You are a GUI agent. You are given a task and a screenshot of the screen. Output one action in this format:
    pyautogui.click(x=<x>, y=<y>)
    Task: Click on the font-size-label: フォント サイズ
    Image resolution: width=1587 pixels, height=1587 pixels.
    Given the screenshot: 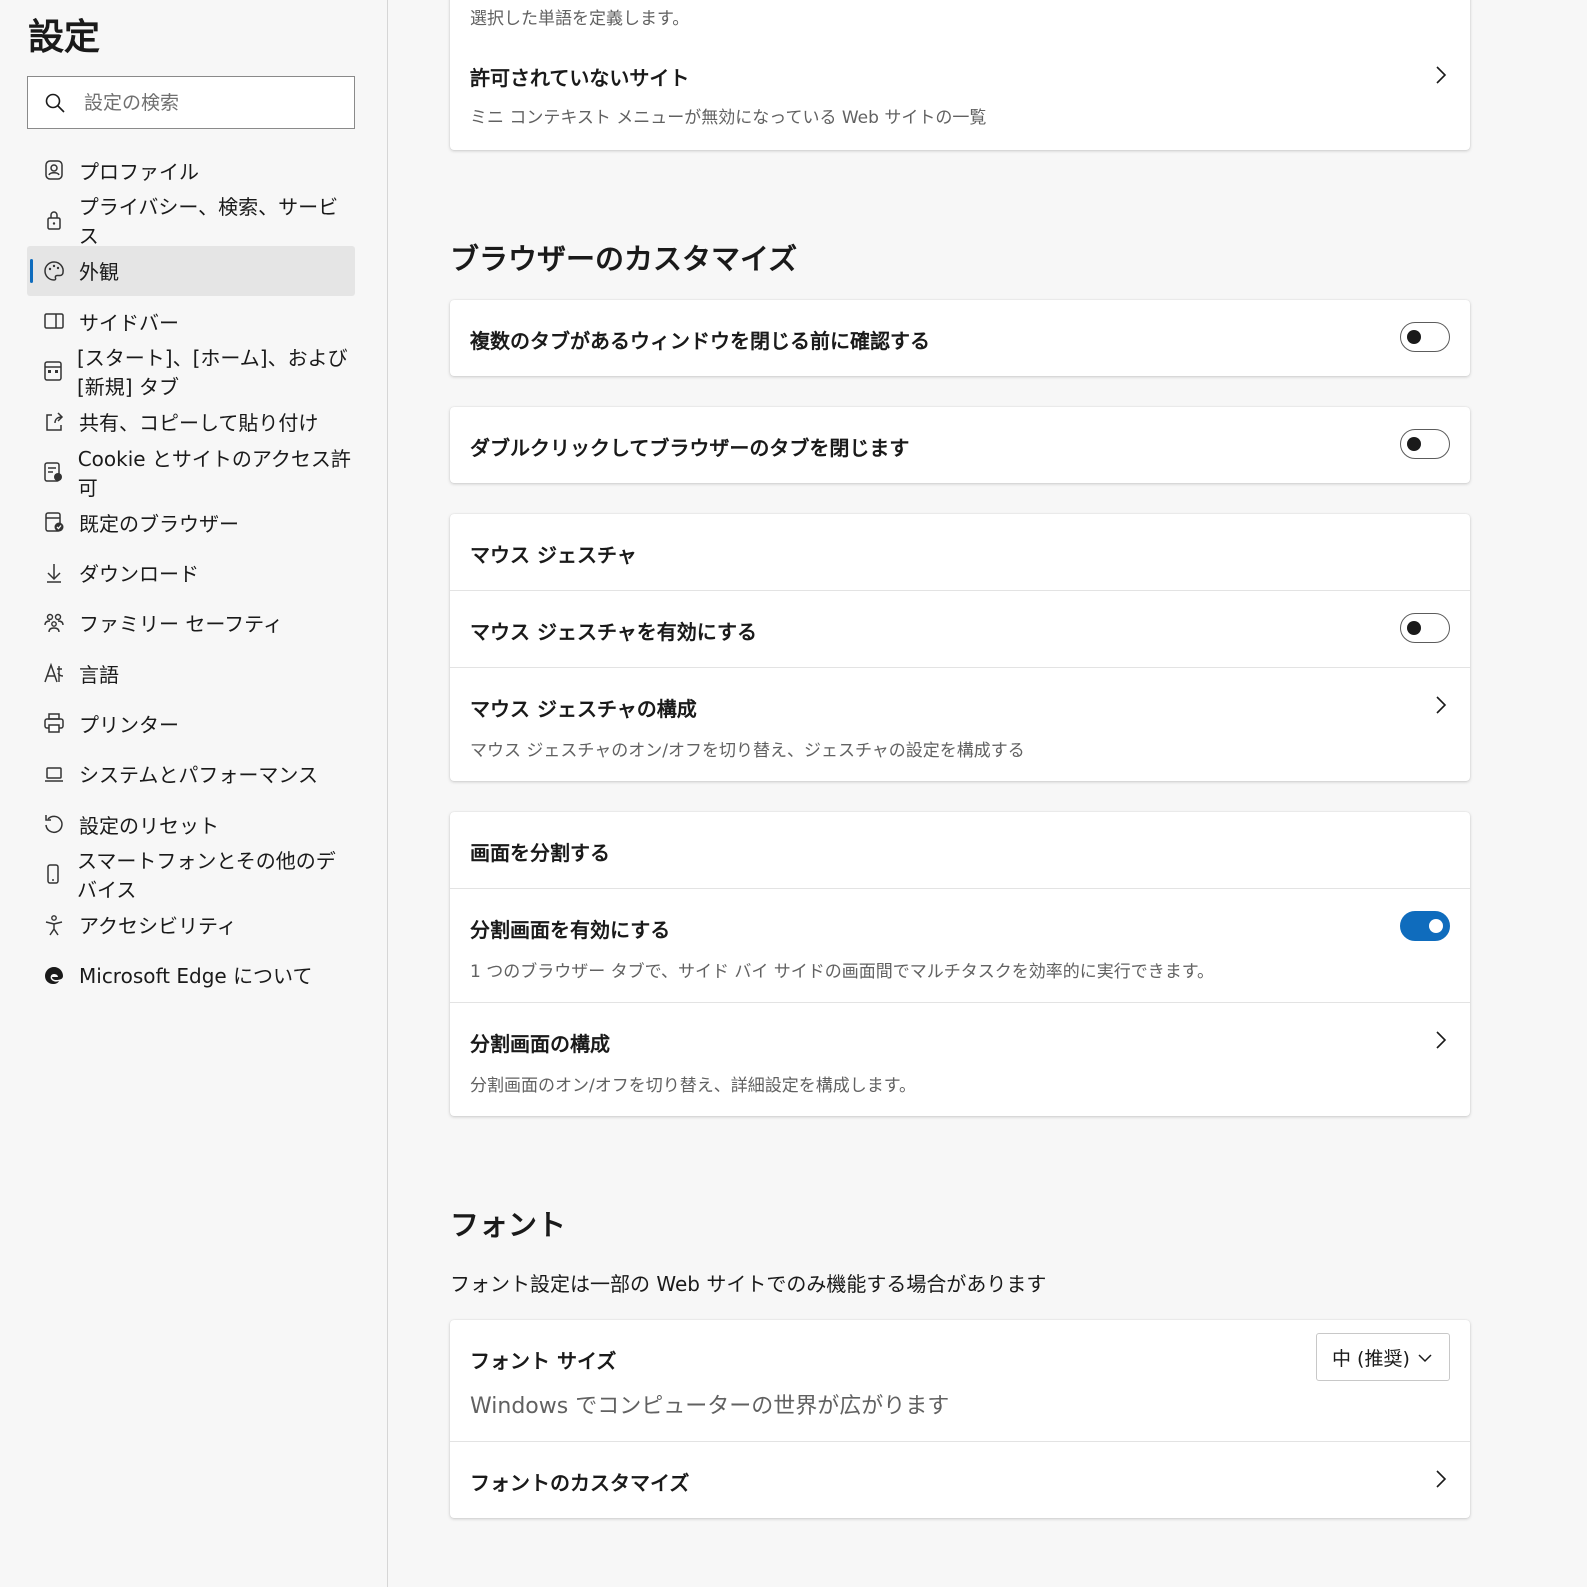 What is the action you would take?
    pyautogui.click(x=543, y=1361)
    